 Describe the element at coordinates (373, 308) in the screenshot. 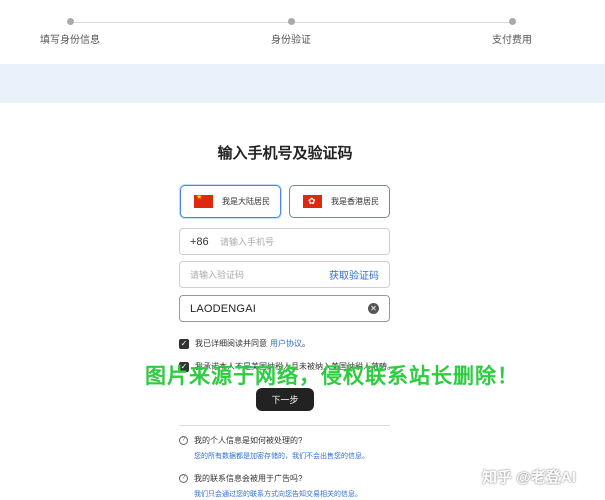

I see `clear-icon: ✕` at that location.